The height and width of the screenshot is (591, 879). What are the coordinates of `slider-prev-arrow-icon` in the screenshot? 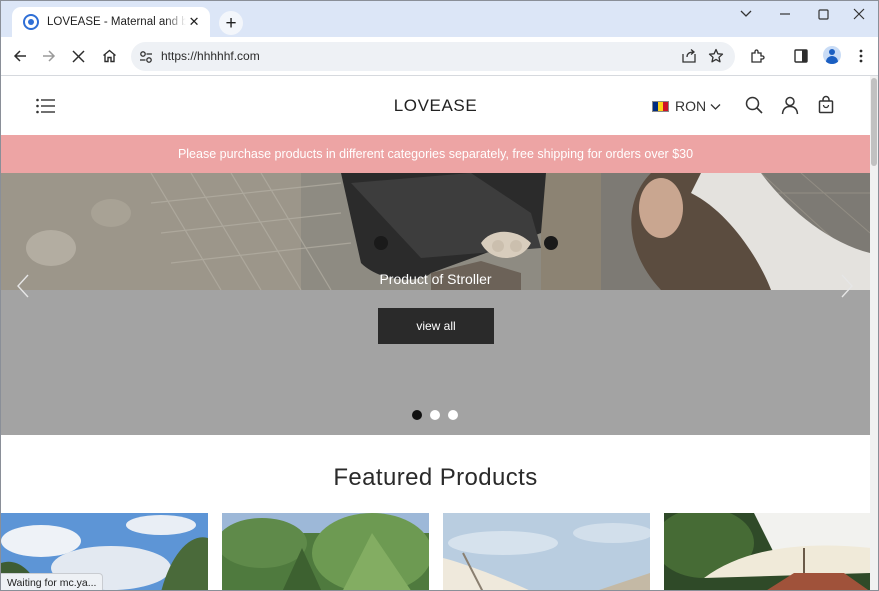 It's located at (23, 286).